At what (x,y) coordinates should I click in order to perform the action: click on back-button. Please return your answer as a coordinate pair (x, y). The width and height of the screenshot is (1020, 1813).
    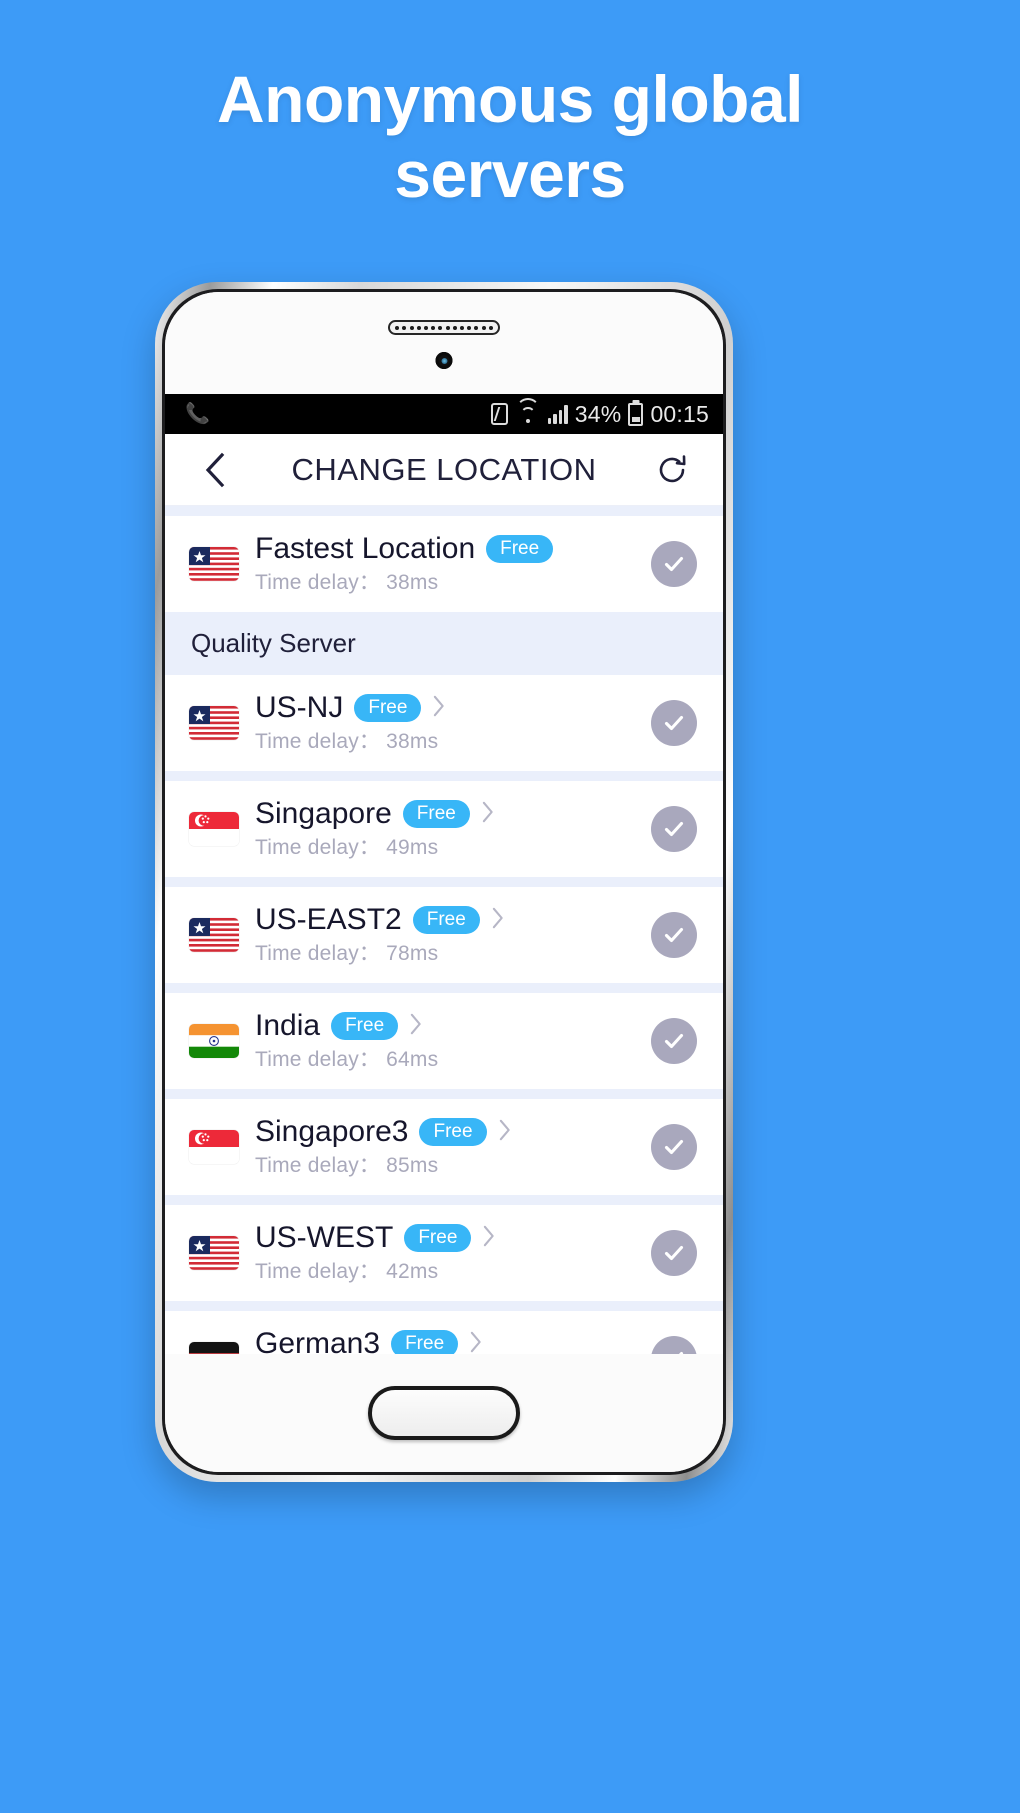
    Looking at the image, I should click on (215, 470).